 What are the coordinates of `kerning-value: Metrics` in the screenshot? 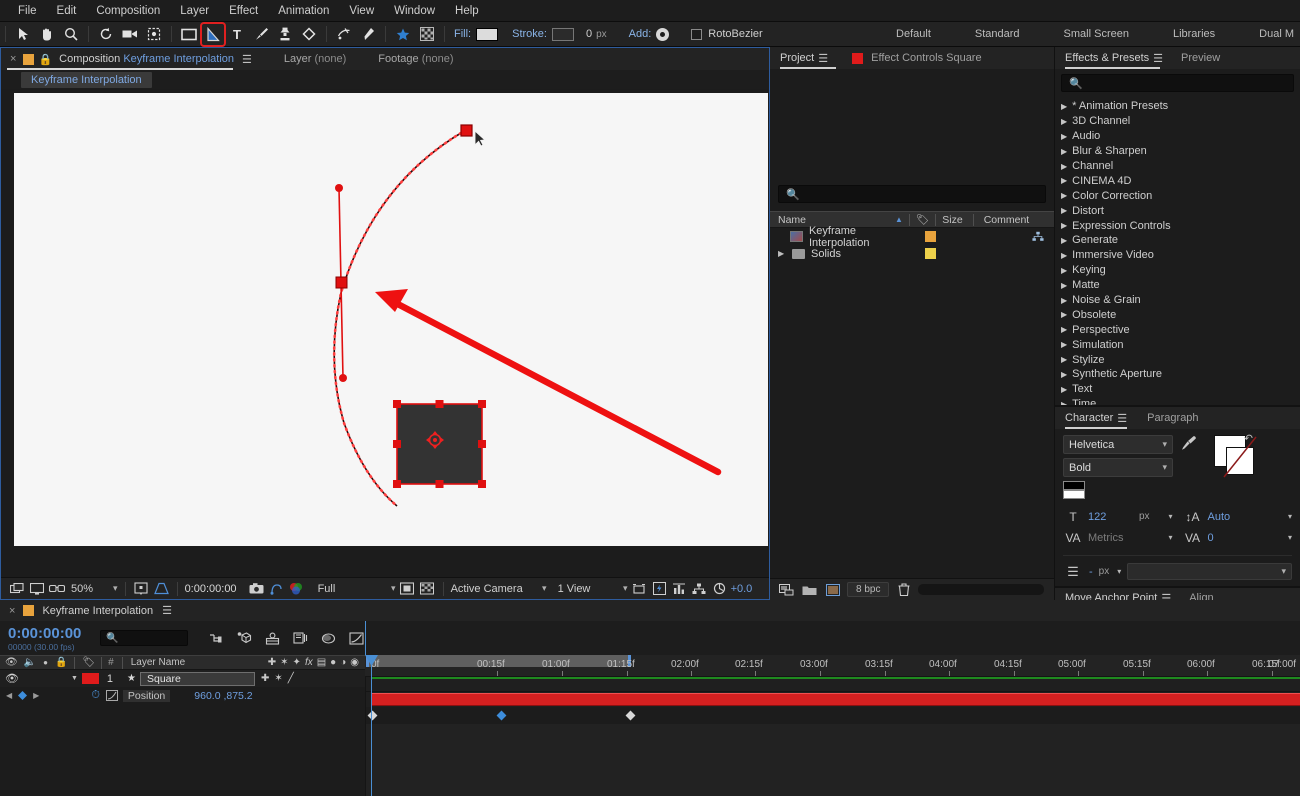 It's located at (1111, 538).